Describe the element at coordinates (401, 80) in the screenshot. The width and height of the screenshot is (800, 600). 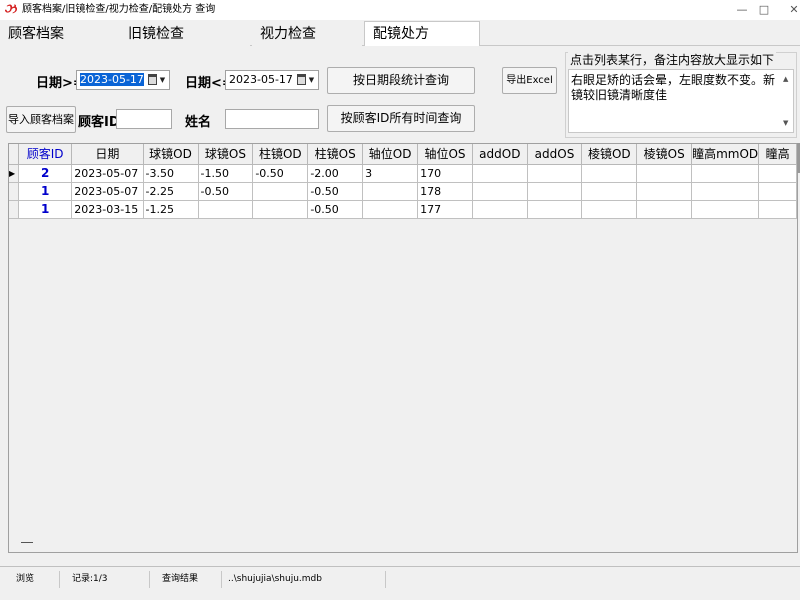
I see `query-by-date-button: 按日期段统计查询` at that location.